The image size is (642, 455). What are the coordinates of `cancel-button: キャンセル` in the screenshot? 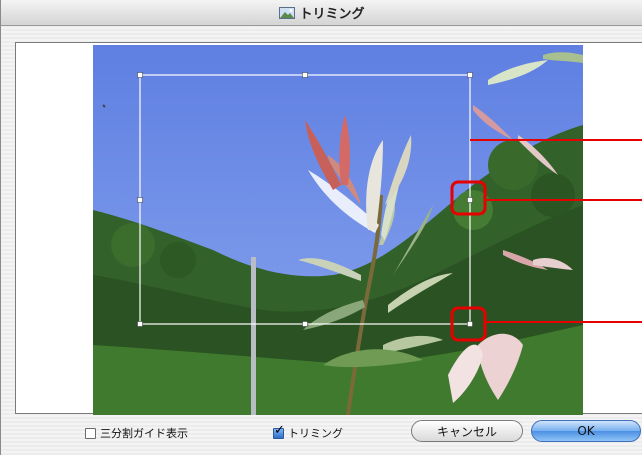 It's located at (467, 431).